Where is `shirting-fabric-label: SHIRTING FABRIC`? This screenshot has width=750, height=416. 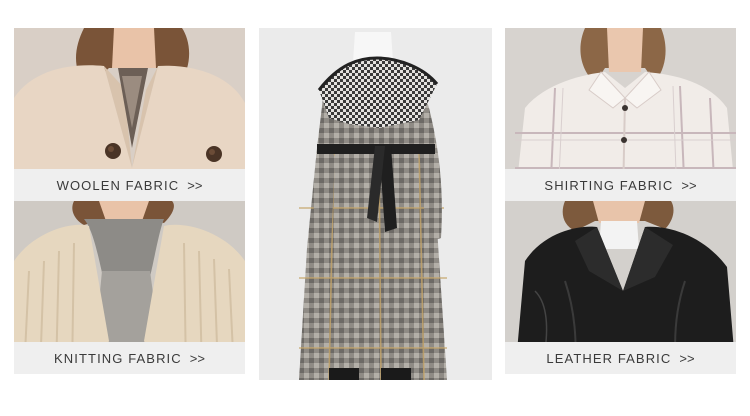 shirting-fabric-label: SHIRTING FABRIC is located at coordinates (609, 185).